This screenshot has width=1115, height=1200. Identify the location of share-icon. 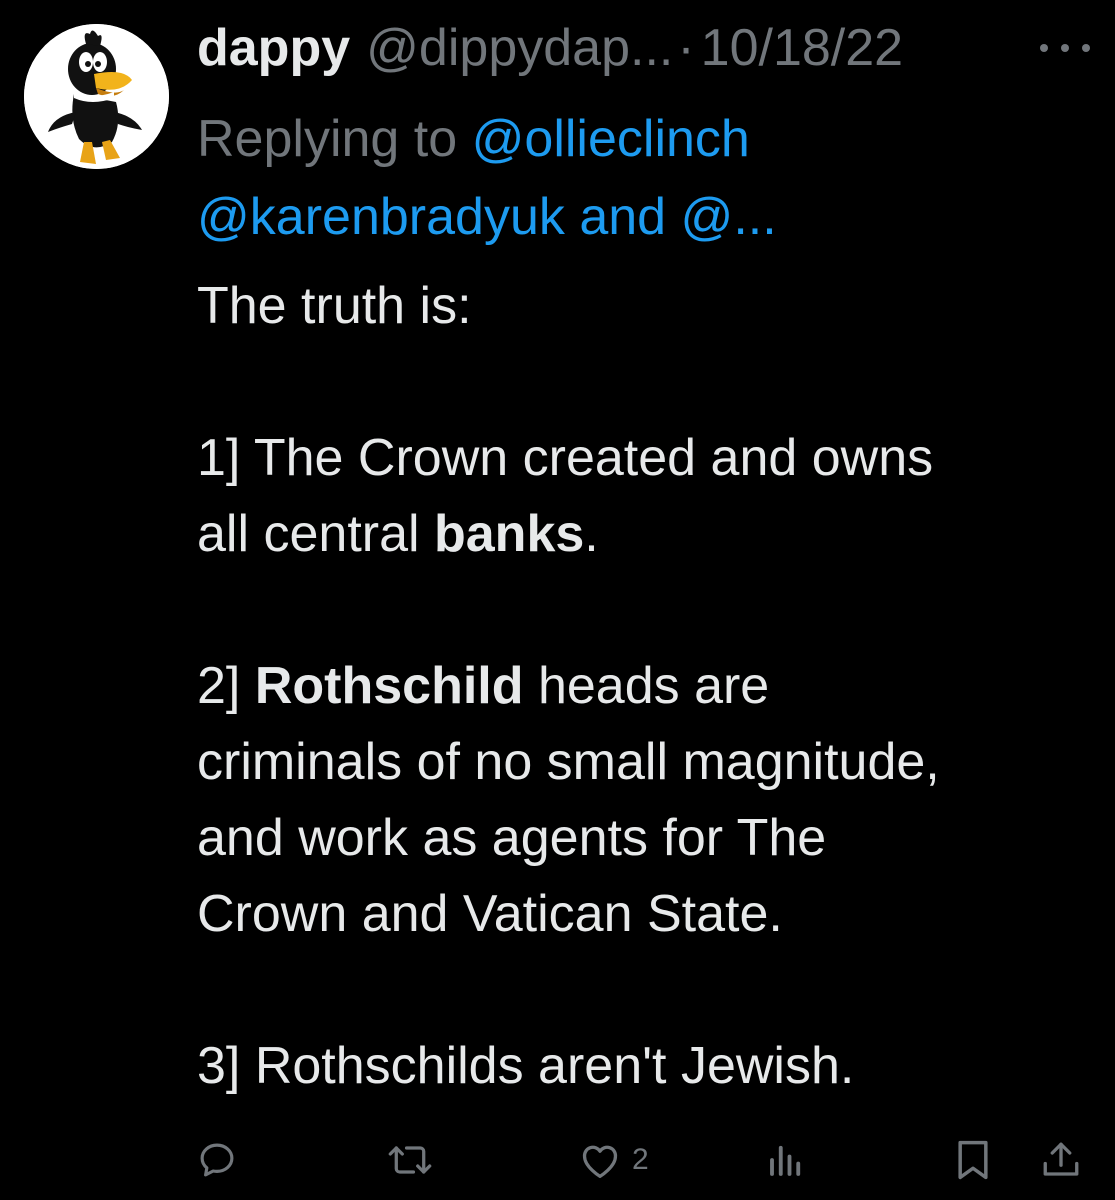
(1061, 1159).